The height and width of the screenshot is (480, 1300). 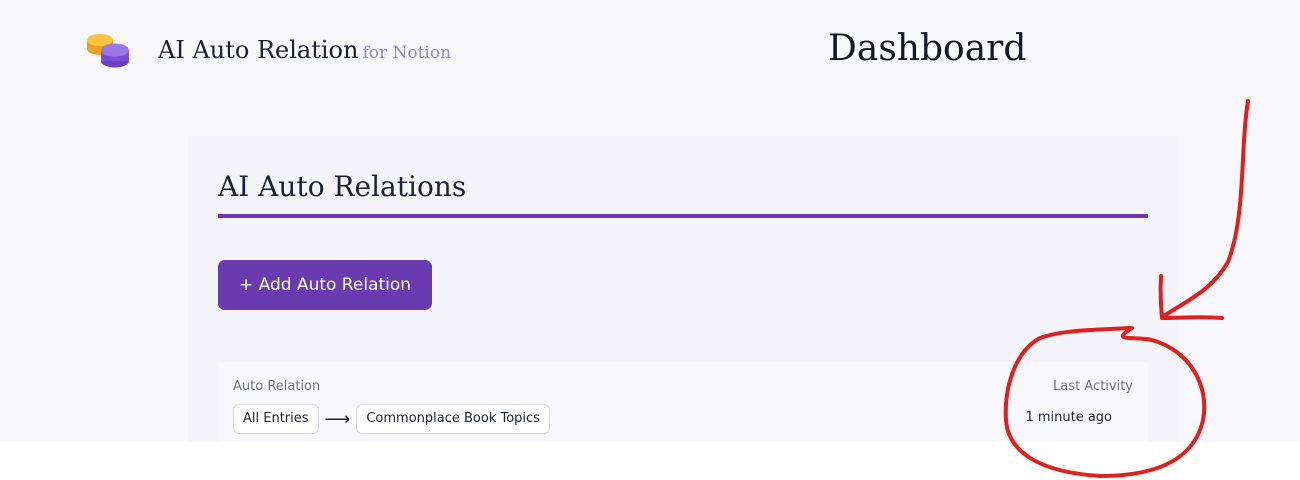 I want to click on right-arrow-icon: ⟶, so click(x=337, y=419).